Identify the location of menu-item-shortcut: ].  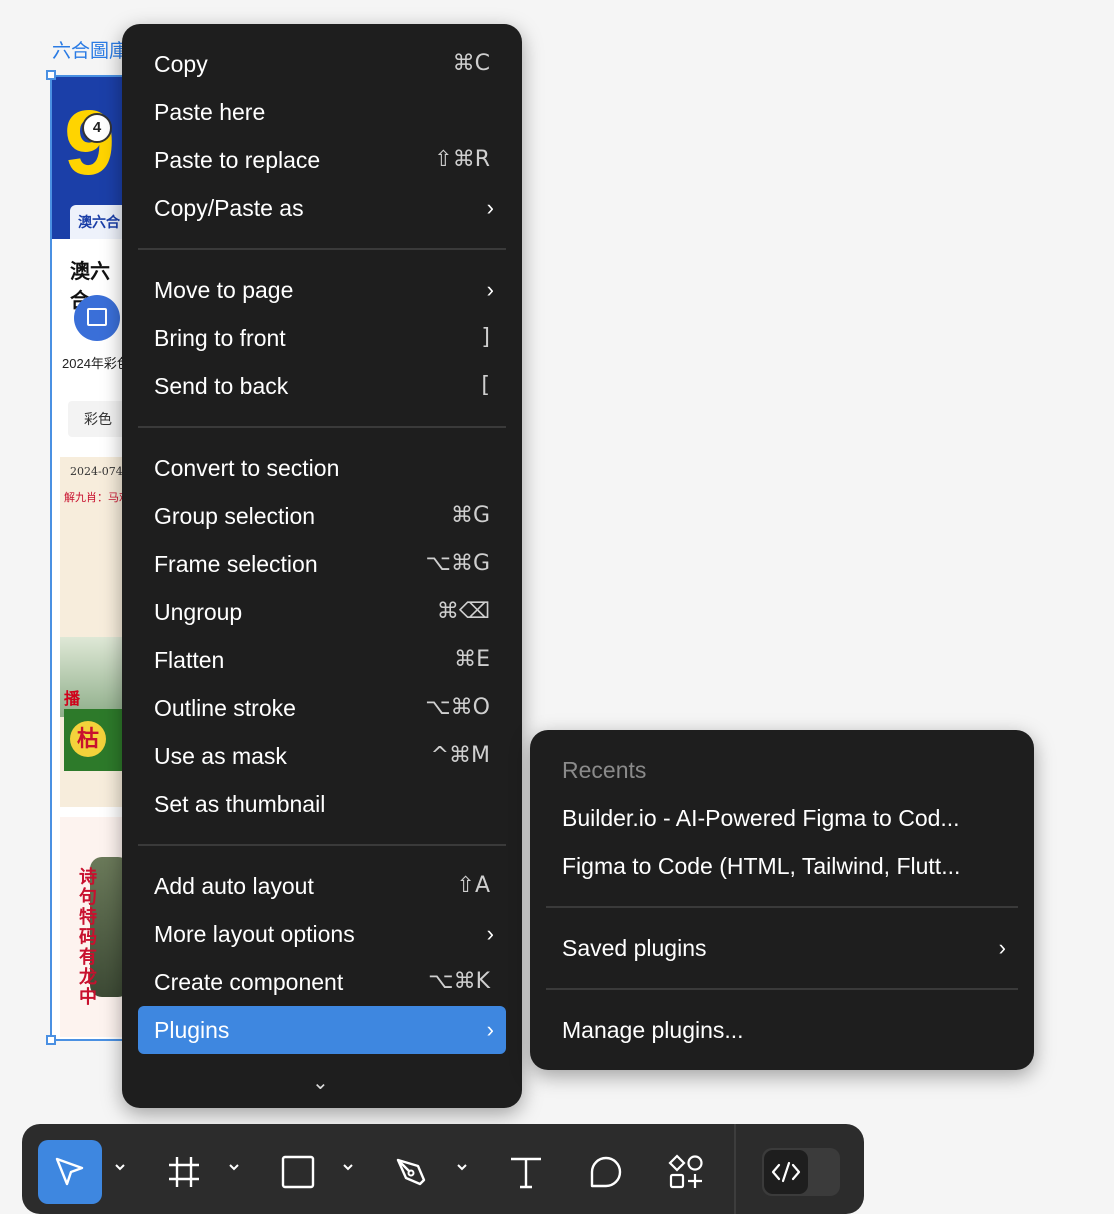
(485, 337).